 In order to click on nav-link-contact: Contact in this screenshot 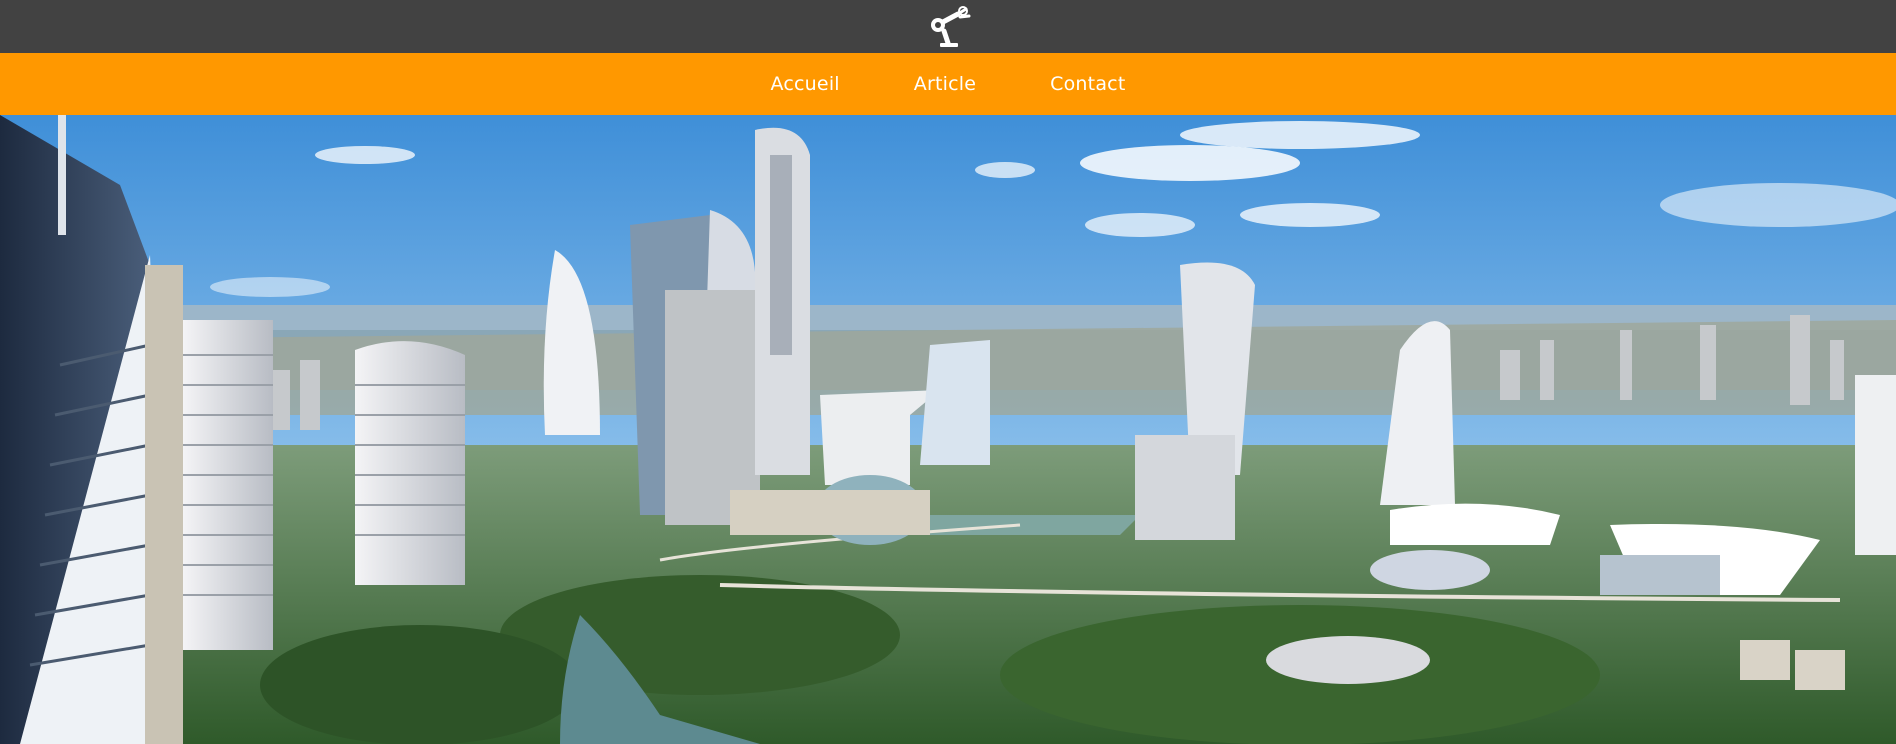, I will do `click(1087, 84)`.